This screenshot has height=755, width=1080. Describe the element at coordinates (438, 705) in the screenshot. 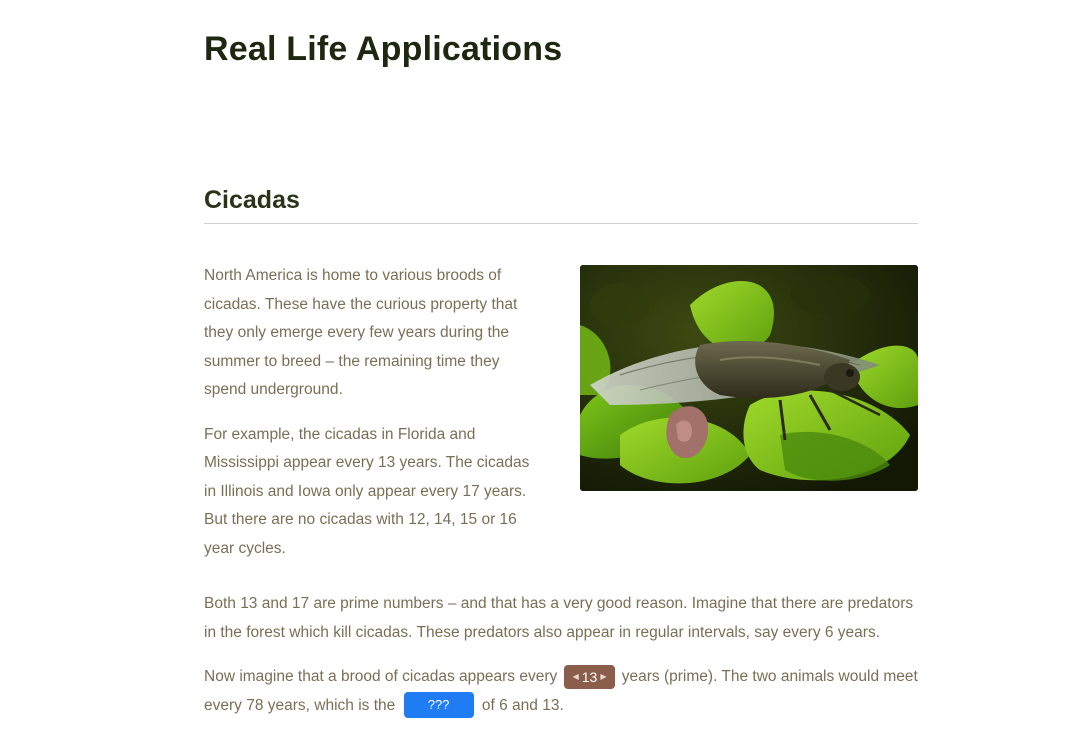

I see `lcm-answer-blank: ???` at that location.